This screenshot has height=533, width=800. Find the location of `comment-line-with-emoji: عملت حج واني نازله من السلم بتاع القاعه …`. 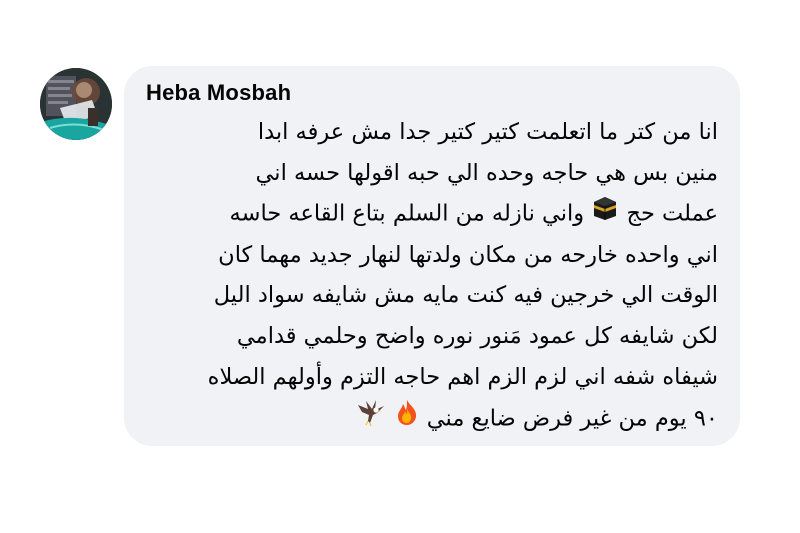

comment-line-with-emoji: عملت حج واني نازله من السلم بتاع القاعه … is located at coordinates (433, 214).